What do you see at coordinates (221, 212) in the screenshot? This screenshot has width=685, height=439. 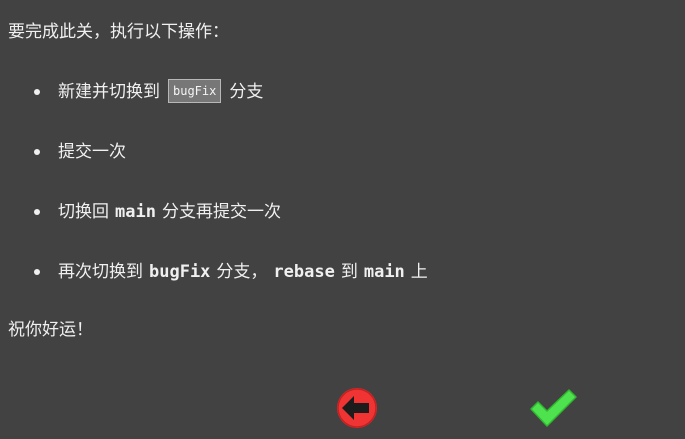 I see `step-text: 分支再提交一次` at bounding box center [221, 212].